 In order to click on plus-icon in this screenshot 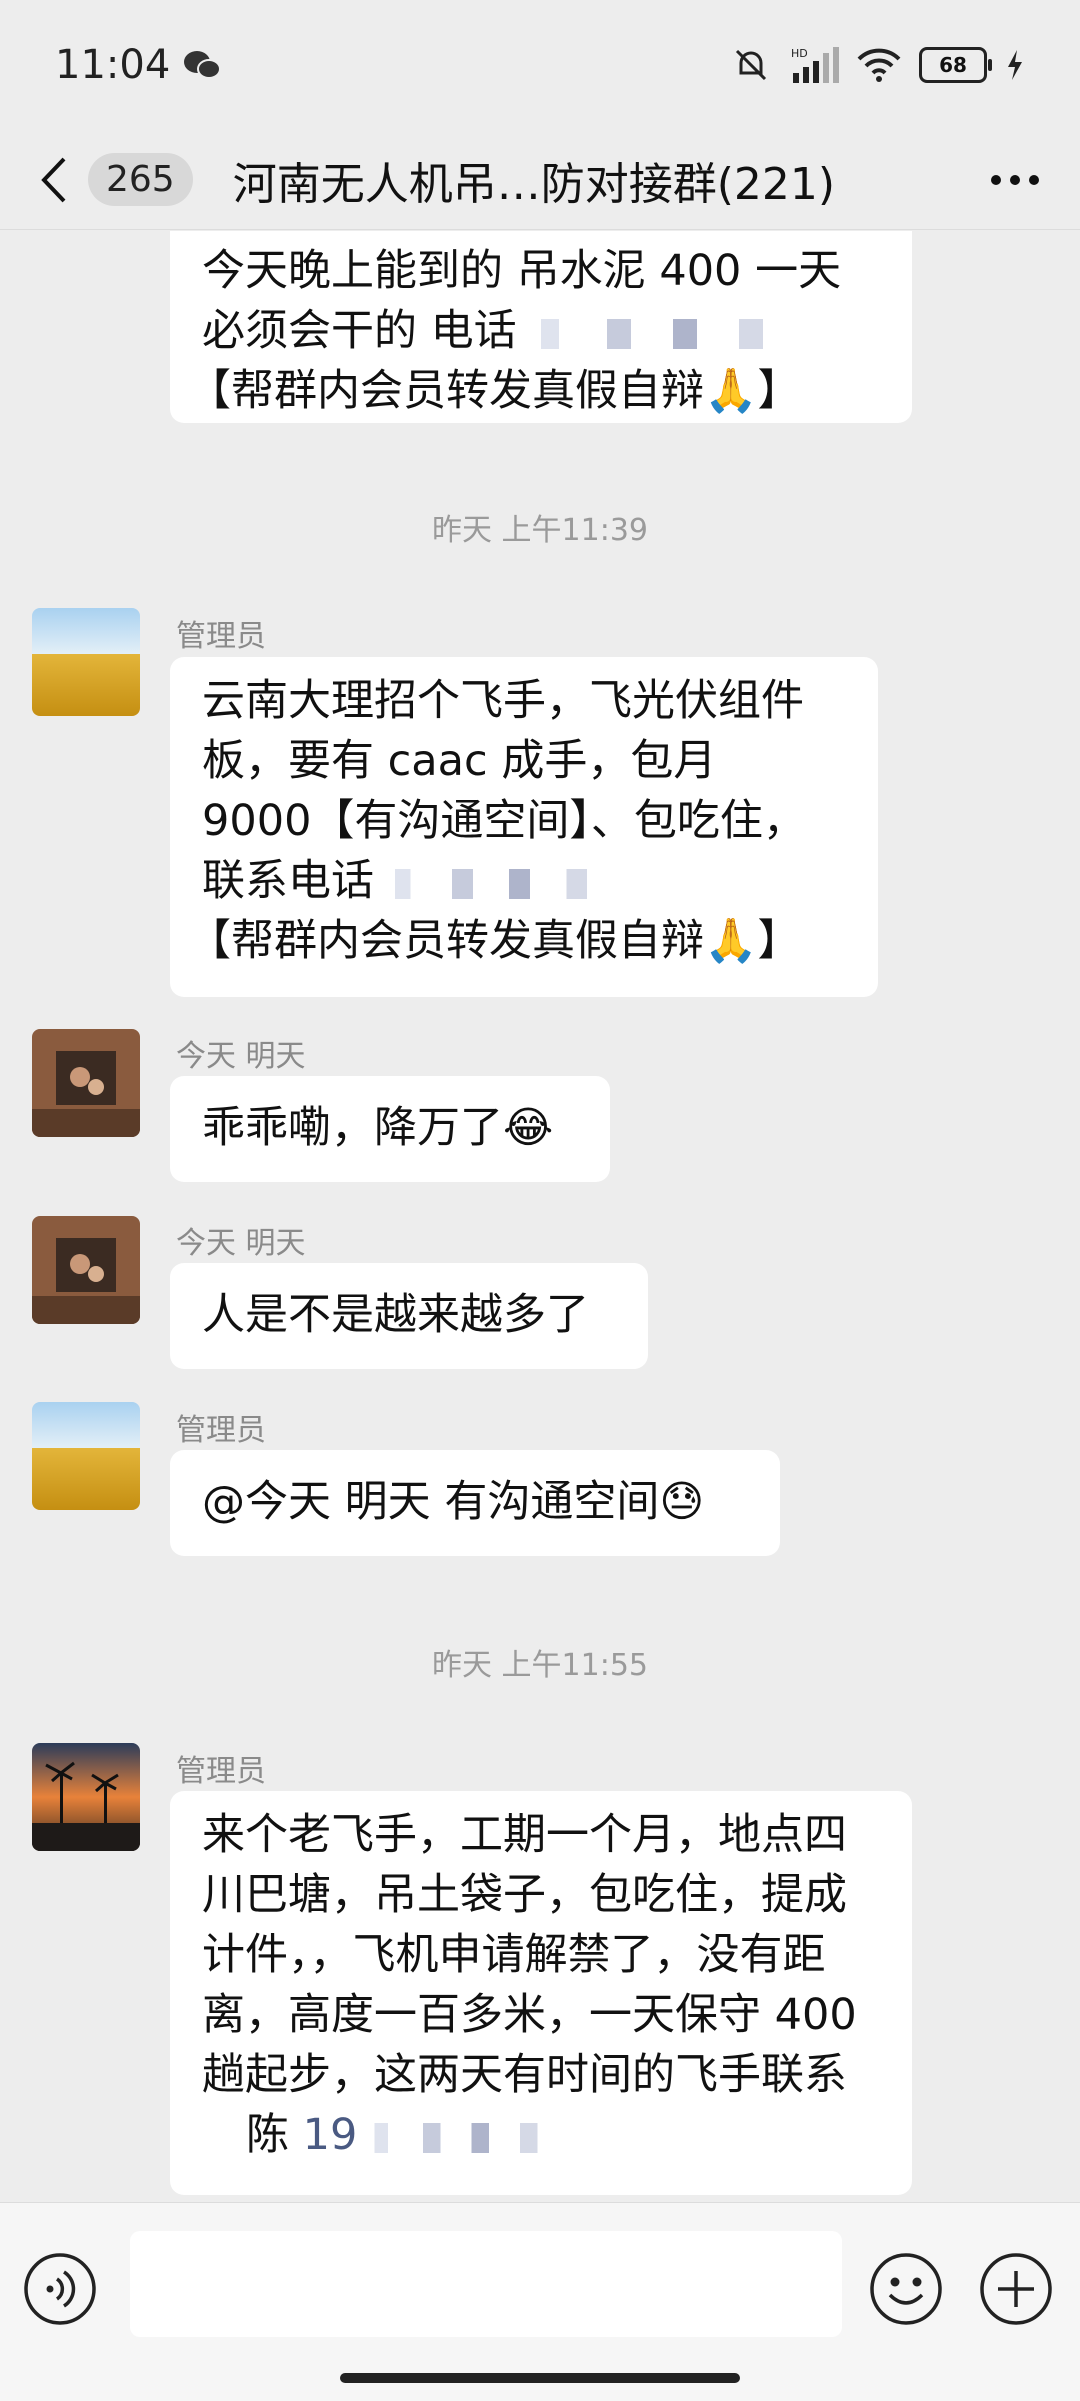, I will do `click(1016, 2289)`.